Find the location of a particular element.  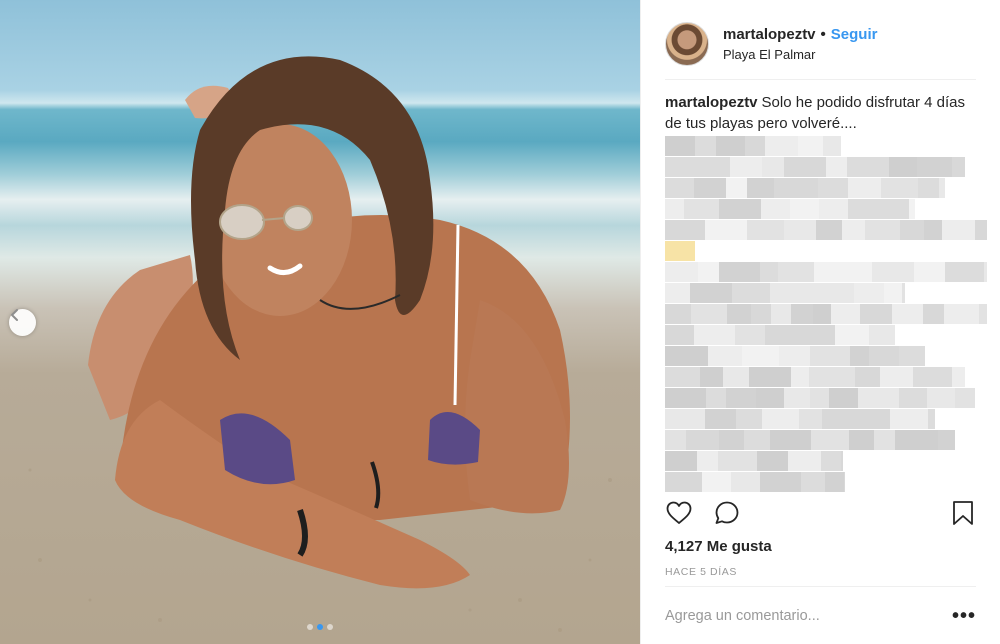

carousel-indicator is located at coordinates (320, 627).